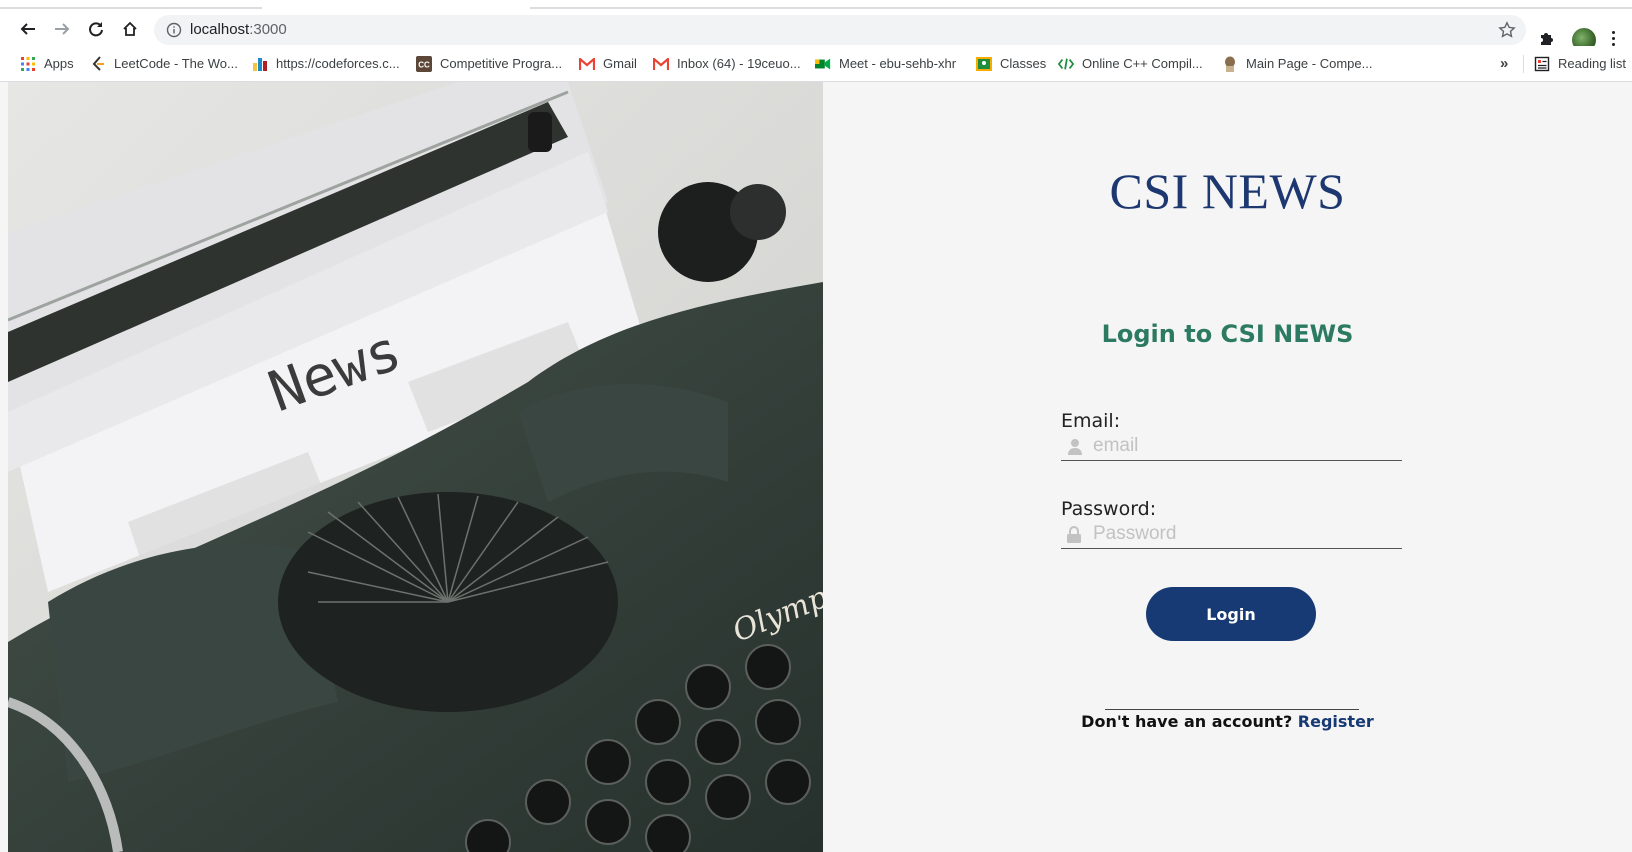 This screenshot has width=1632, height=852. Describe the element at coordinates (620, 63) in the screenshot. I see `bookmark-label: Gmail` at that location.